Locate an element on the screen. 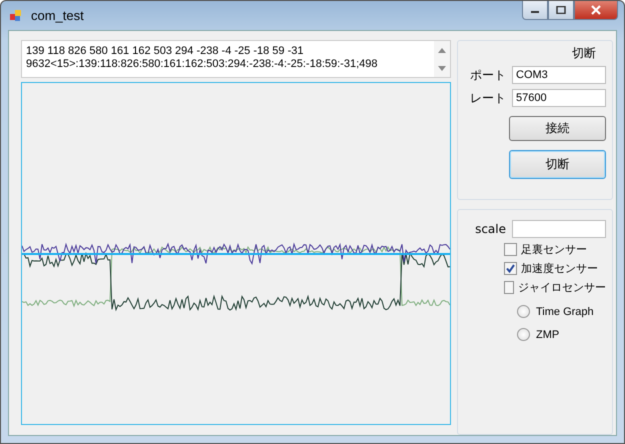 This screenshot has height=444, width=625. radio-label: ZMP is located at coordinates (548, 334).